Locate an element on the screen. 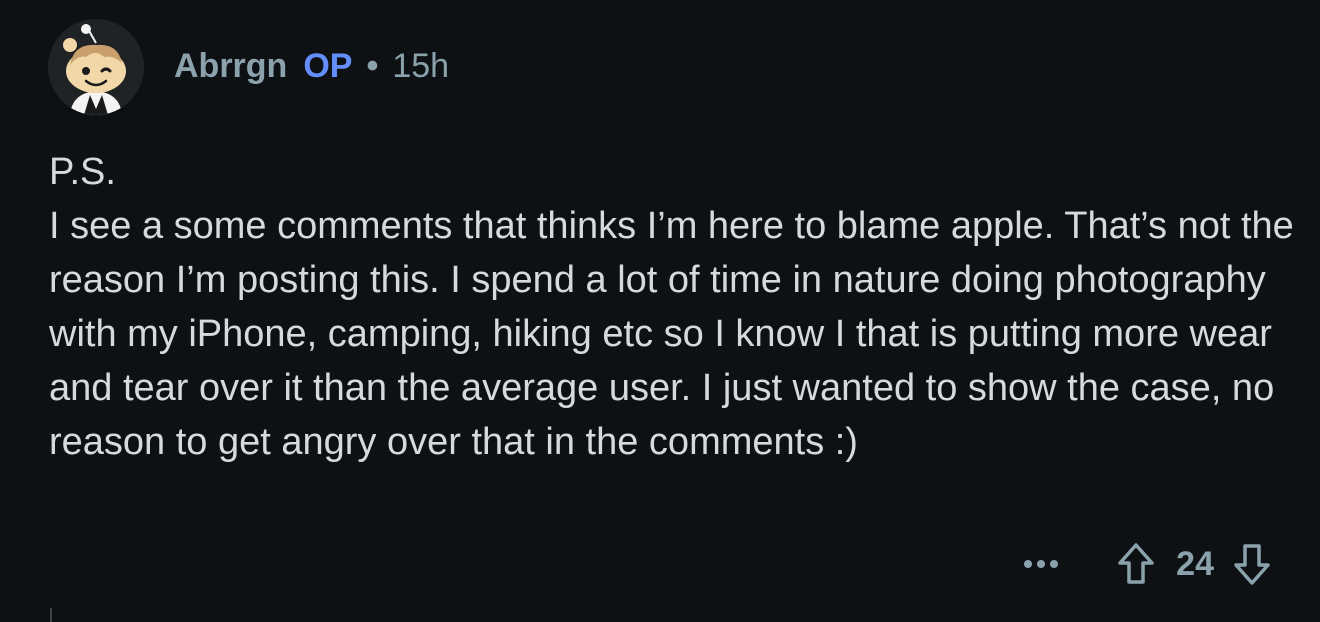 Image resolution: width=1320 pixels, height=622 pixels. author-username: Abrrgn is located at coordinates (230, 66).